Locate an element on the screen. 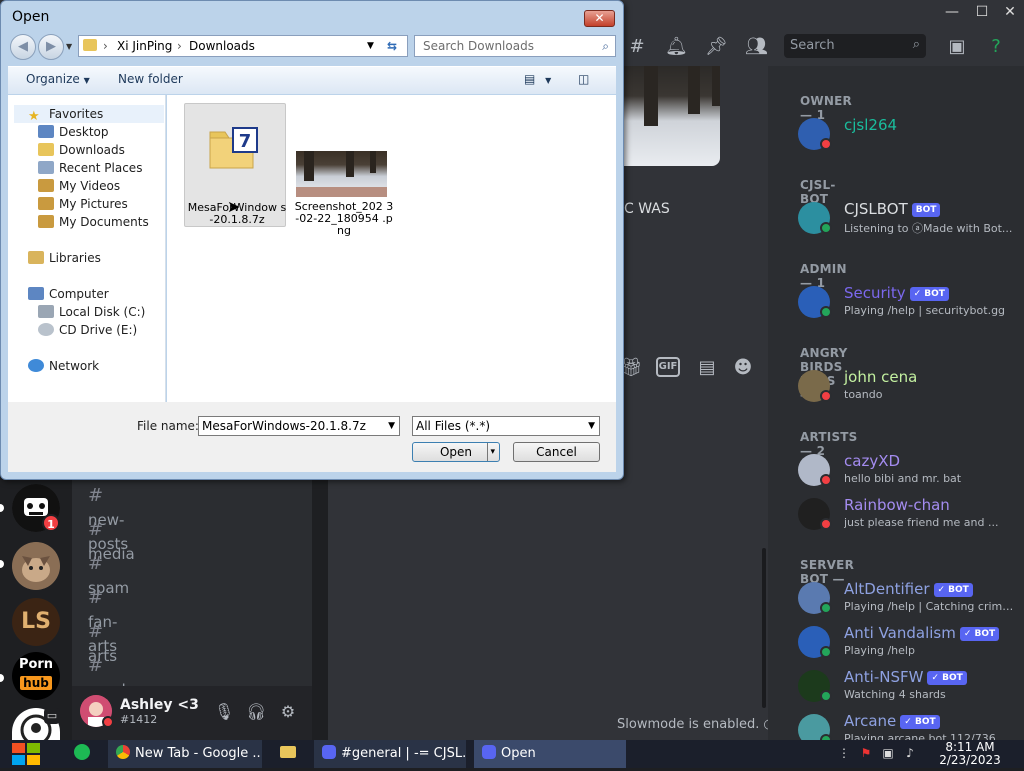 This screenshot has width=1024, height=771. close-window-icon: ✕ is located at coordinates (1010, 12).